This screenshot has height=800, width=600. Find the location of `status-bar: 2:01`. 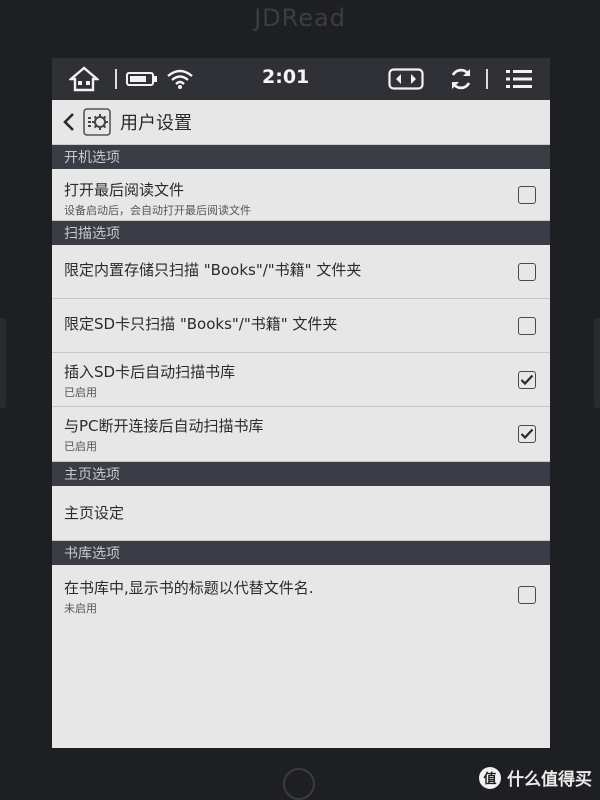

status-bar: 2:01 is located at coordinates (301, 79).